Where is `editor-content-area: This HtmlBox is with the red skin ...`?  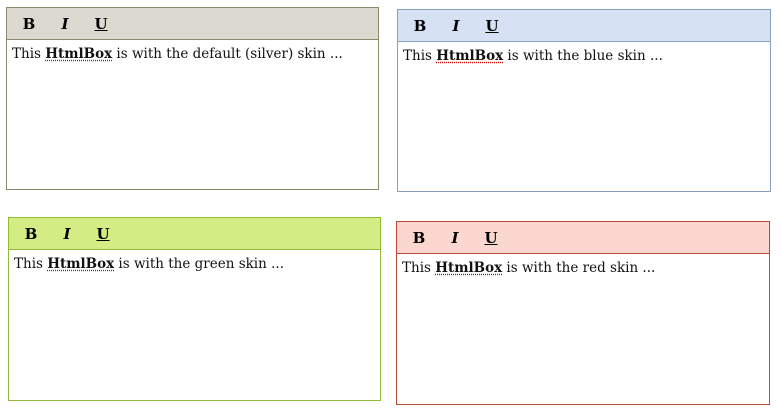 editor-content-area: This HtmlBox is with the red skin ... is located at coordinates (583, 268).